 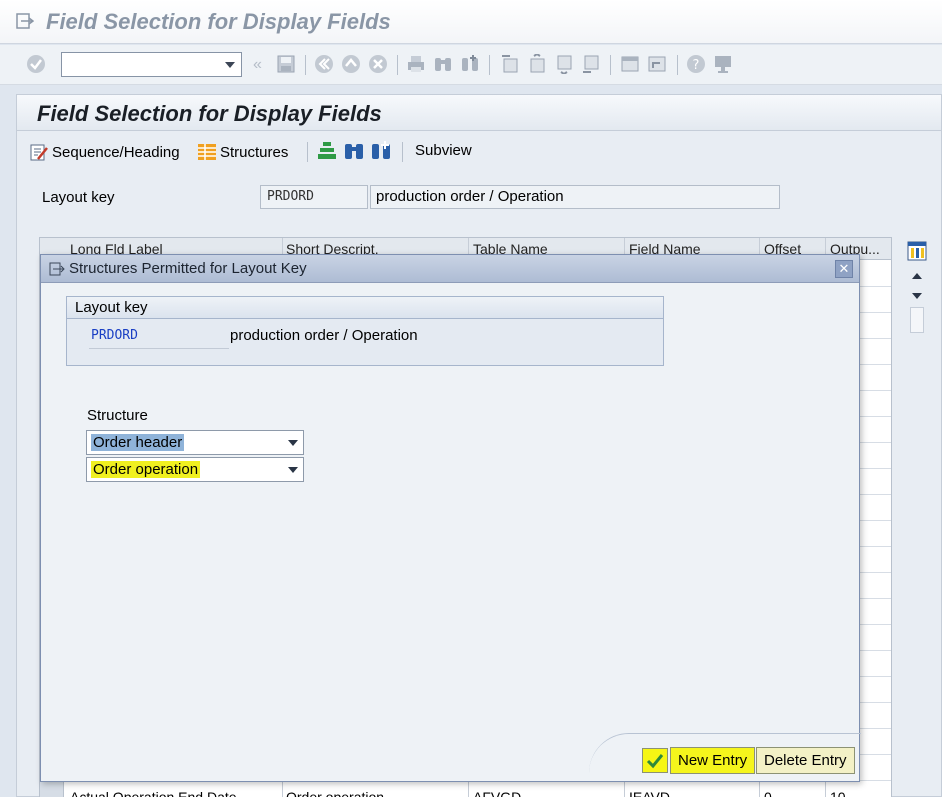 What do you see at coordinates (713, 760) in the screenshot?
I see `new-entry-button: New Entry` at bounding box center [713, 760].